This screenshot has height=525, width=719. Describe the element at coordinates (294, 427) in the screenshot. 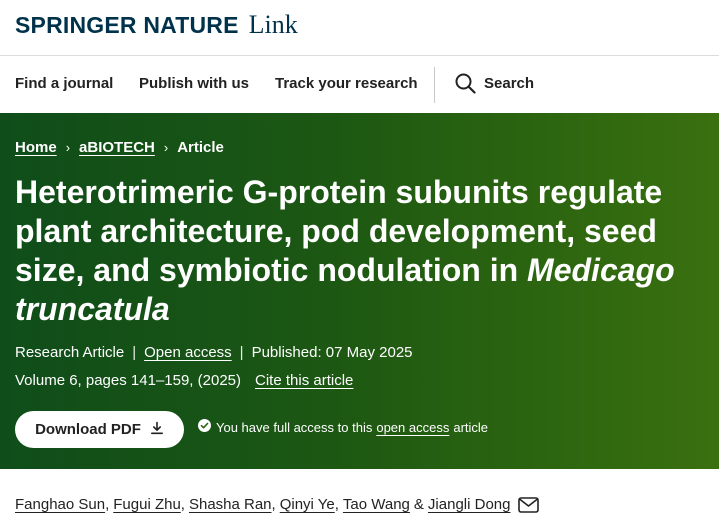

I see `access-note-prefix: You have full access to this` at that location.